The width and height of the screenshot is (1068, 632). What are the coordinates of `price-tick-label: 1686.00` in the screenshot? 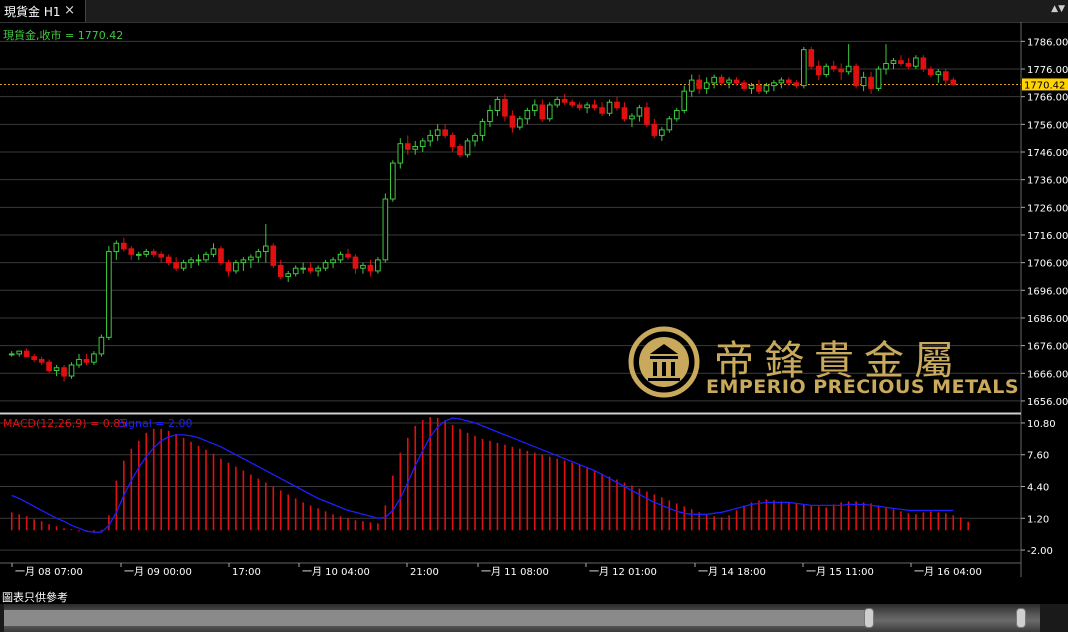 It's located at (1047, 319).